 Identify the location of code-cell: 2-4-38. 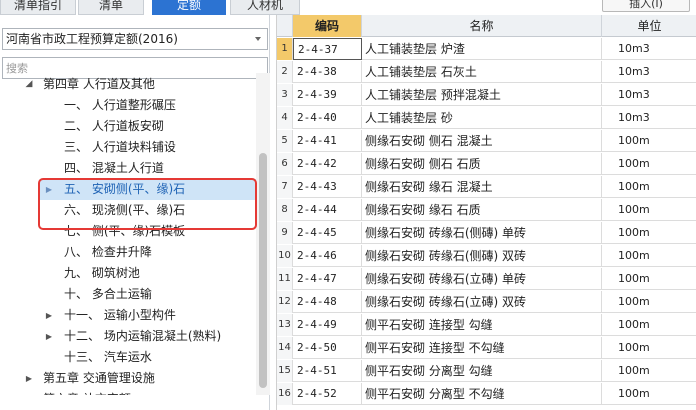
(327, 72).